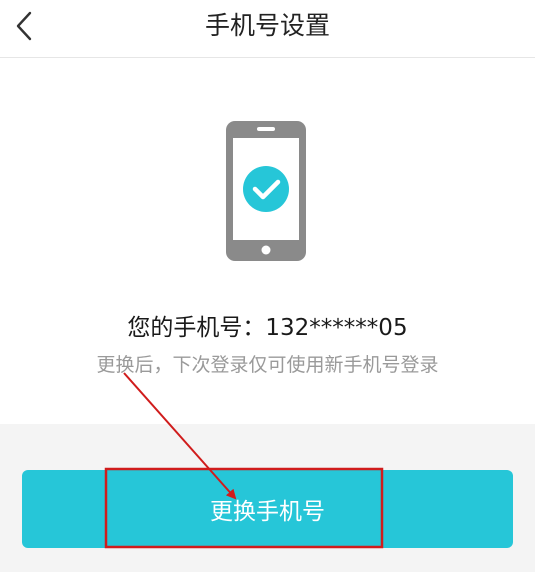 The width and height of the screenshot is (535, 572). I want to click on change-phone-button: 更换手机号, so click(267, 509).